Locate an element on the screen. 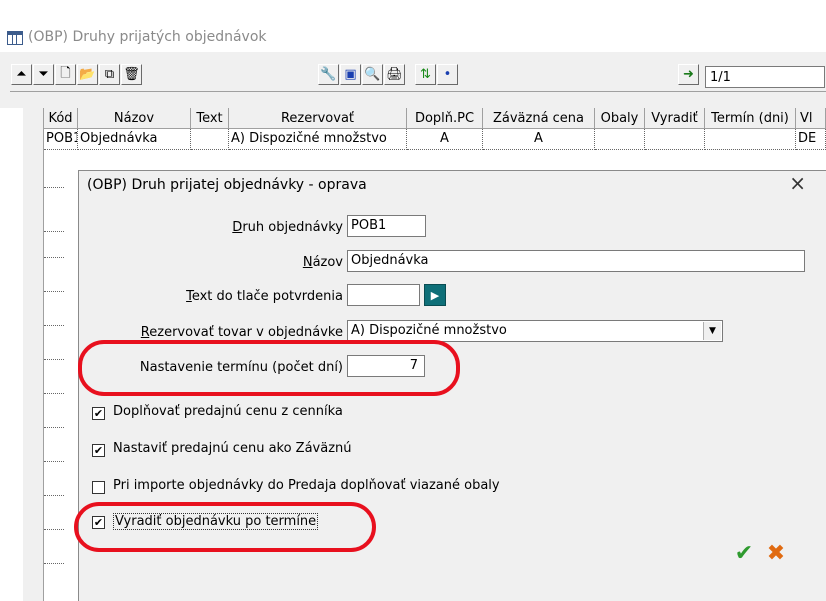  column-header-text: Text is located at coordinates (210, 118).